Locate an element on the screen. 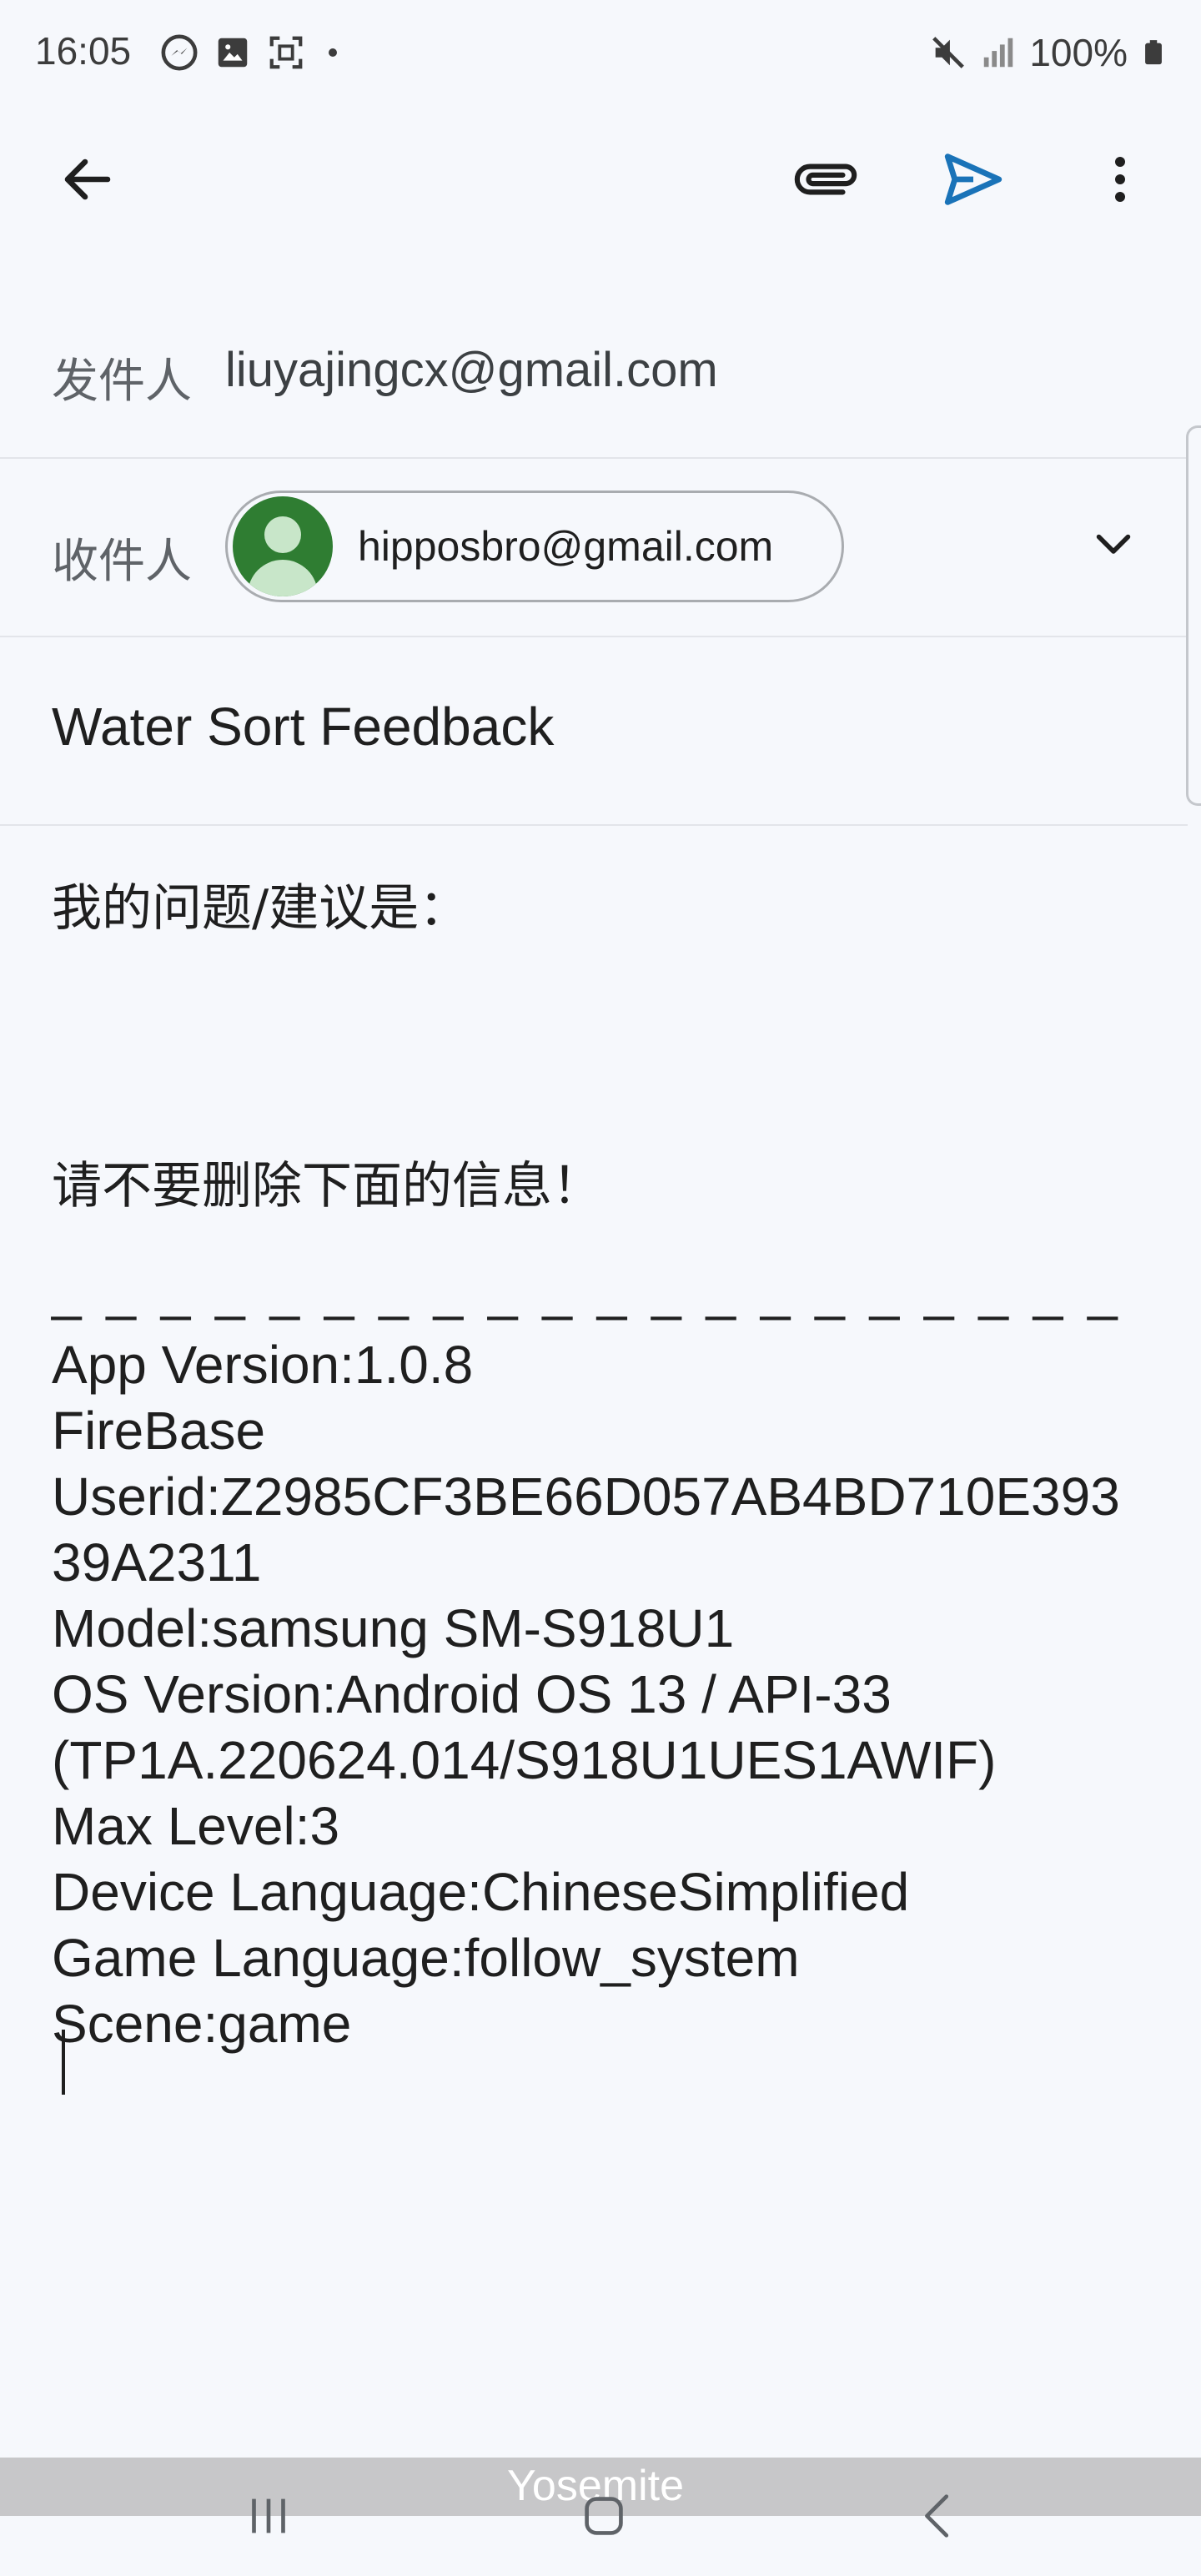  info-line: Model:samsung SM-S918U1 is located at coordinates (394, 1628).